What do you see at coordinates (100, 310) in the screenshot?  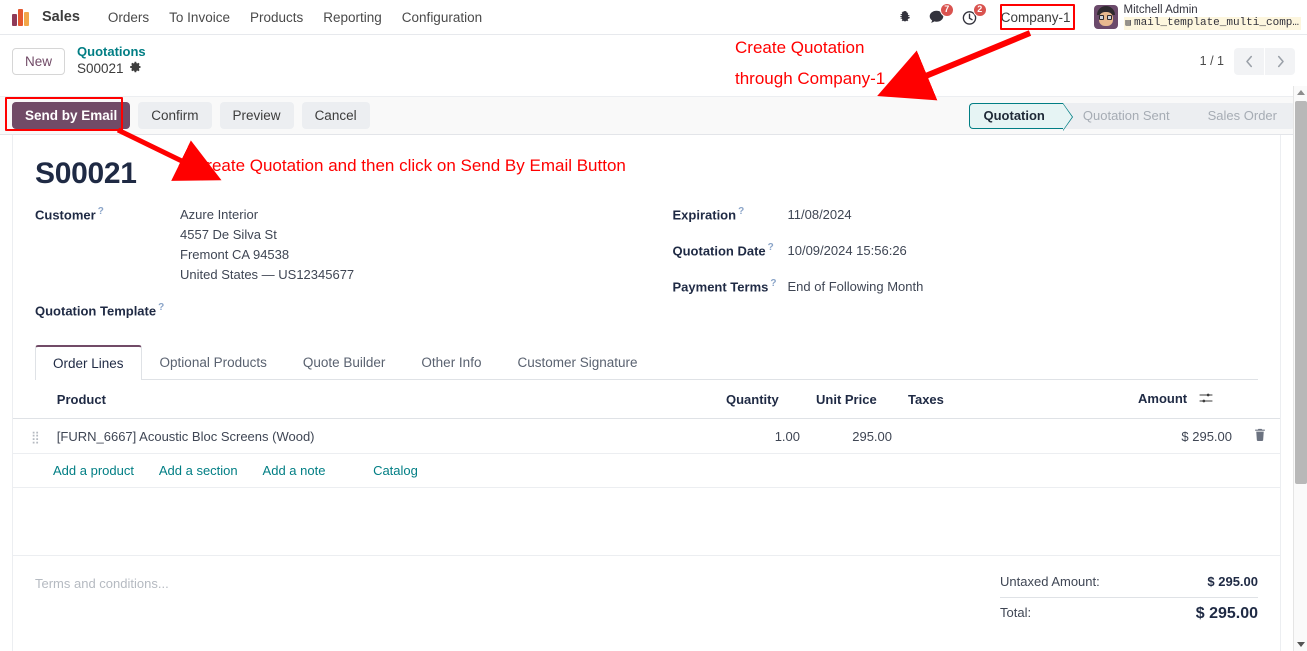 I see `field-quotation-template-label: Quotation Template?` at bounding box center [100, 310].